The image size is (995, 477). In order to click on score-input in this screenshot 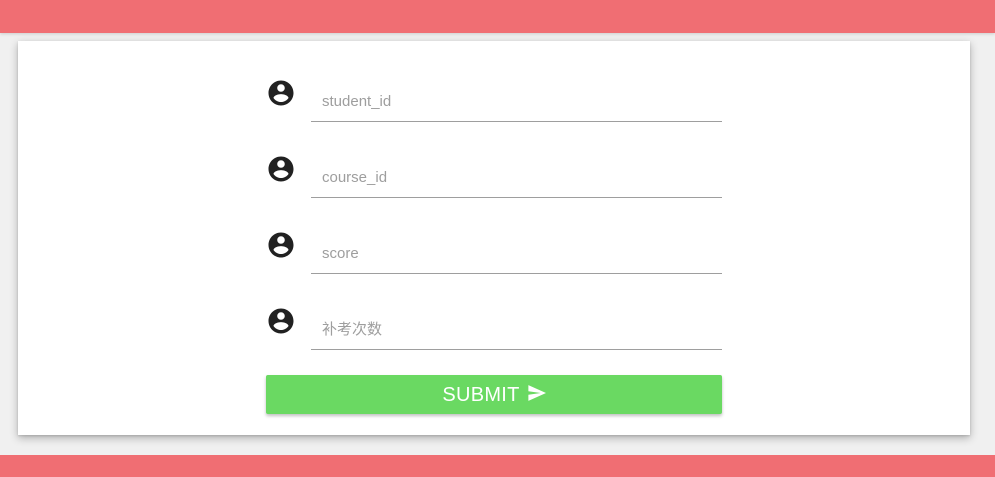, I will do `click(516, 254)`.